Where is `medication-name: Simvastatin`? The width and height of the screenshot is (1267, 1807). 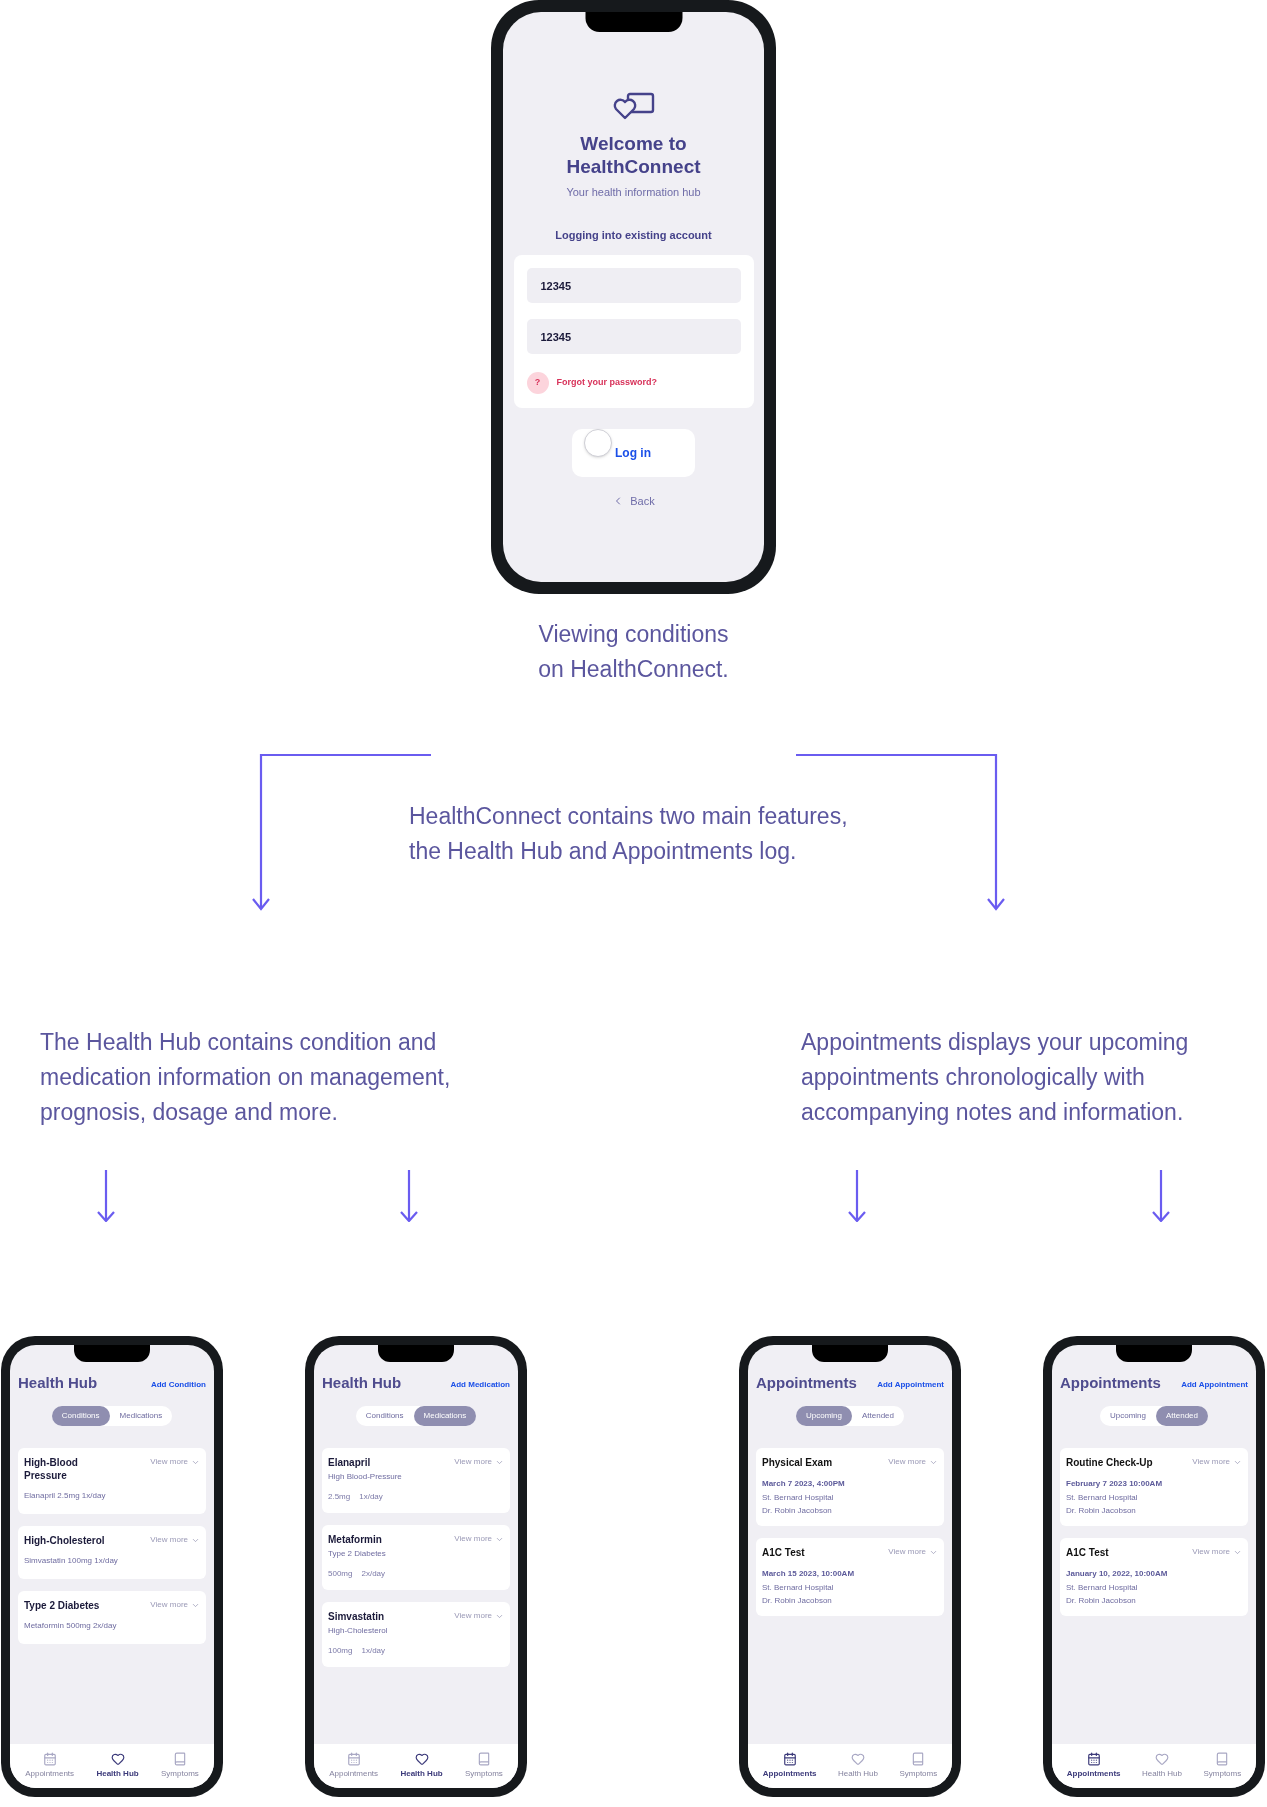 medication-name: Simvastatin is located at coordinates (356, 1616).